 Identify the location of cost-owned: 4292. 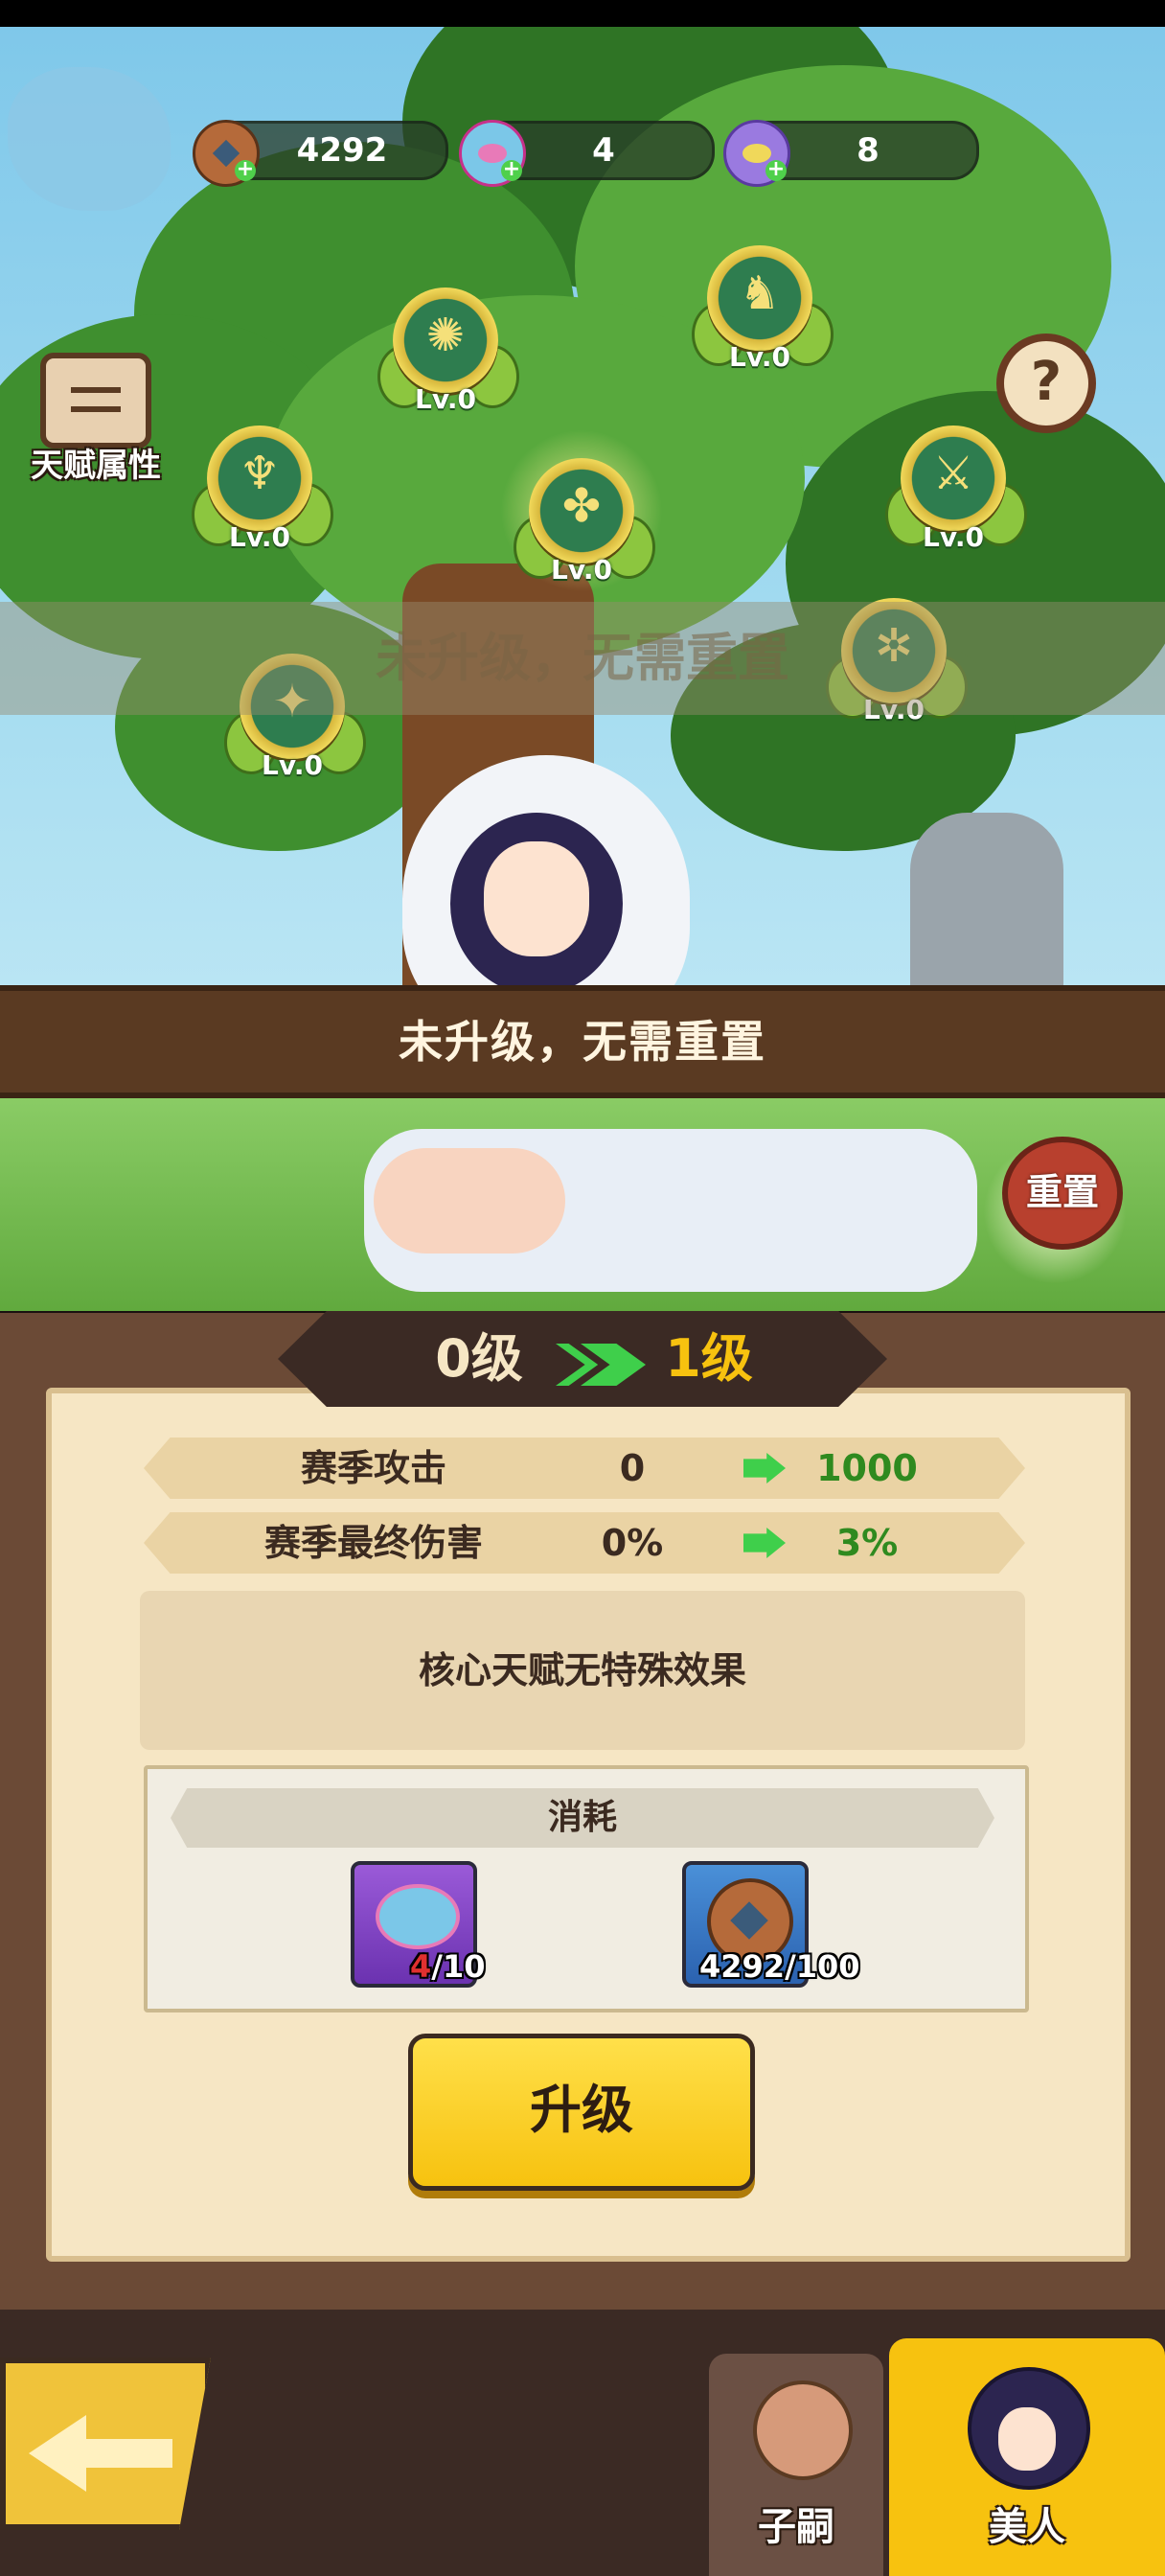
(743, 1966).